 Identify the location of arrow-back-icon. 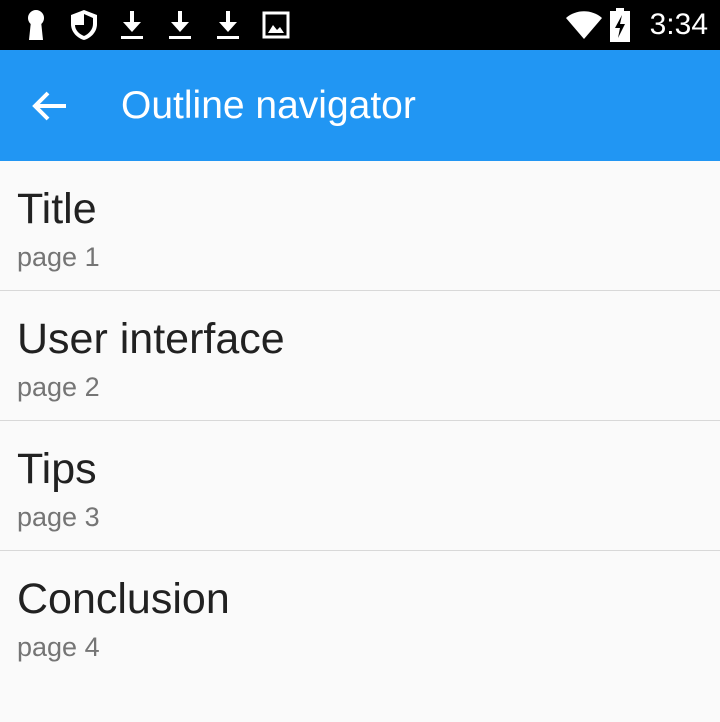
(49, 106).